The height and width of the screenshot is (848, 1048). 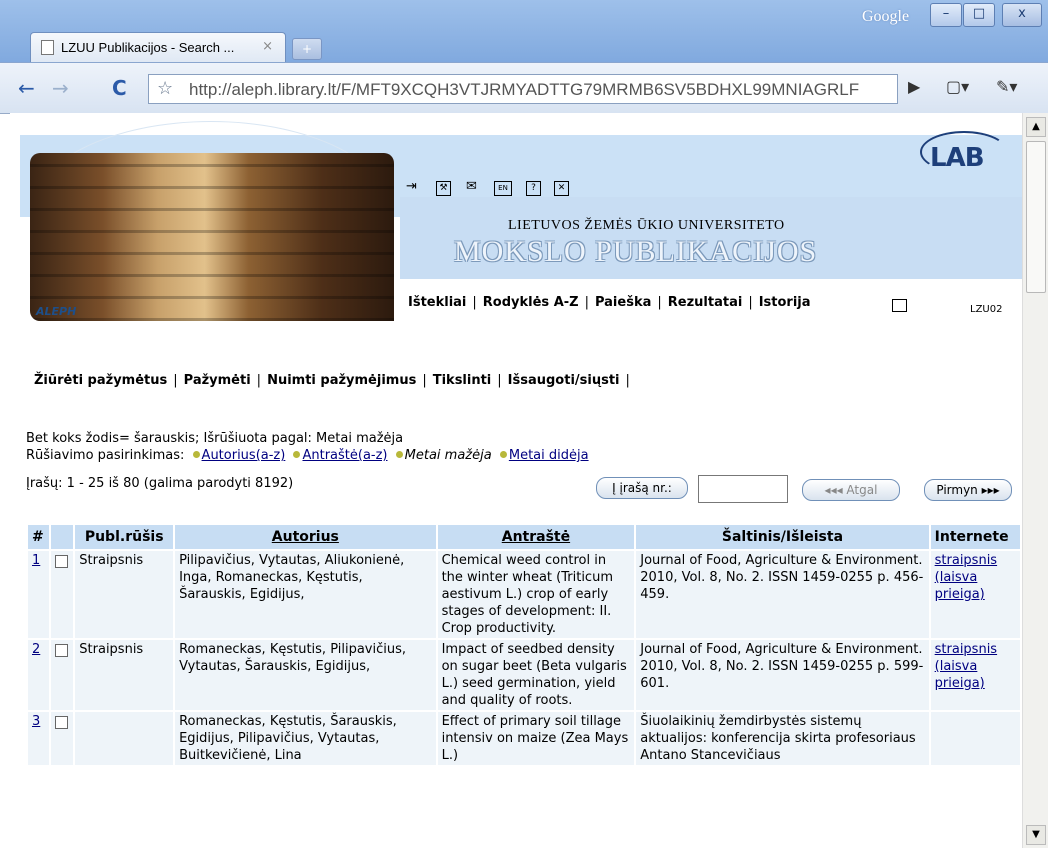 What do you see at coordinates (105, 455) in the screenshot?
I see `sort-label: Rūšiavimo pasirinkimas:` at bounding box center [105, 455].